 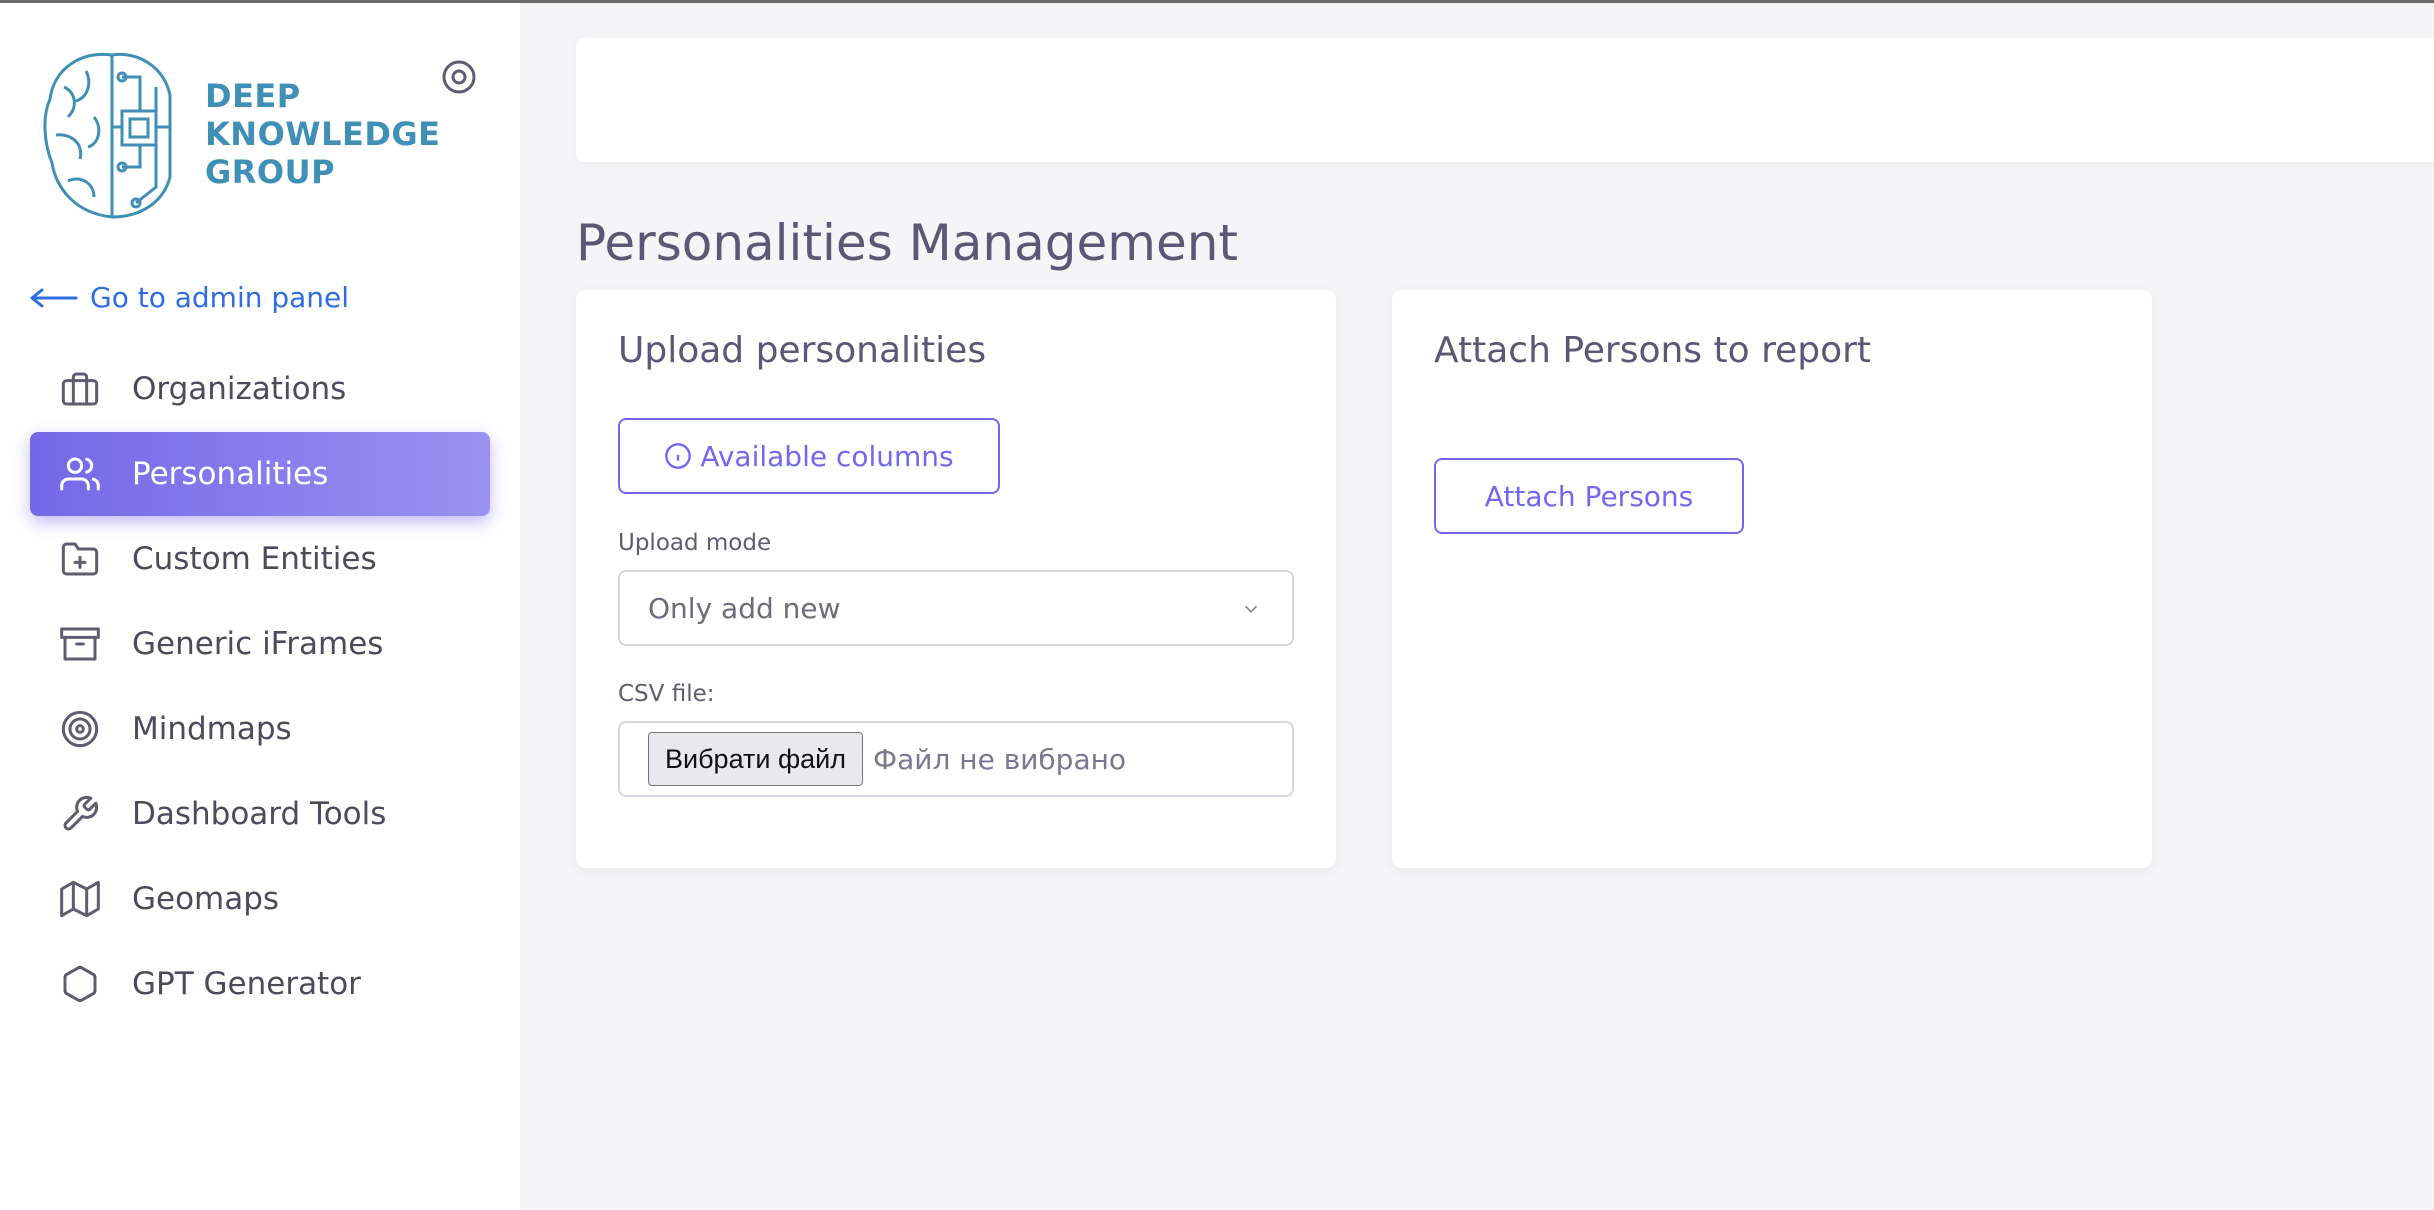 What do you see at coordinates (254, 559) in the screenshot?
I see `sidebar-item-label: Custom Entities` at bounding box center [254, 559].